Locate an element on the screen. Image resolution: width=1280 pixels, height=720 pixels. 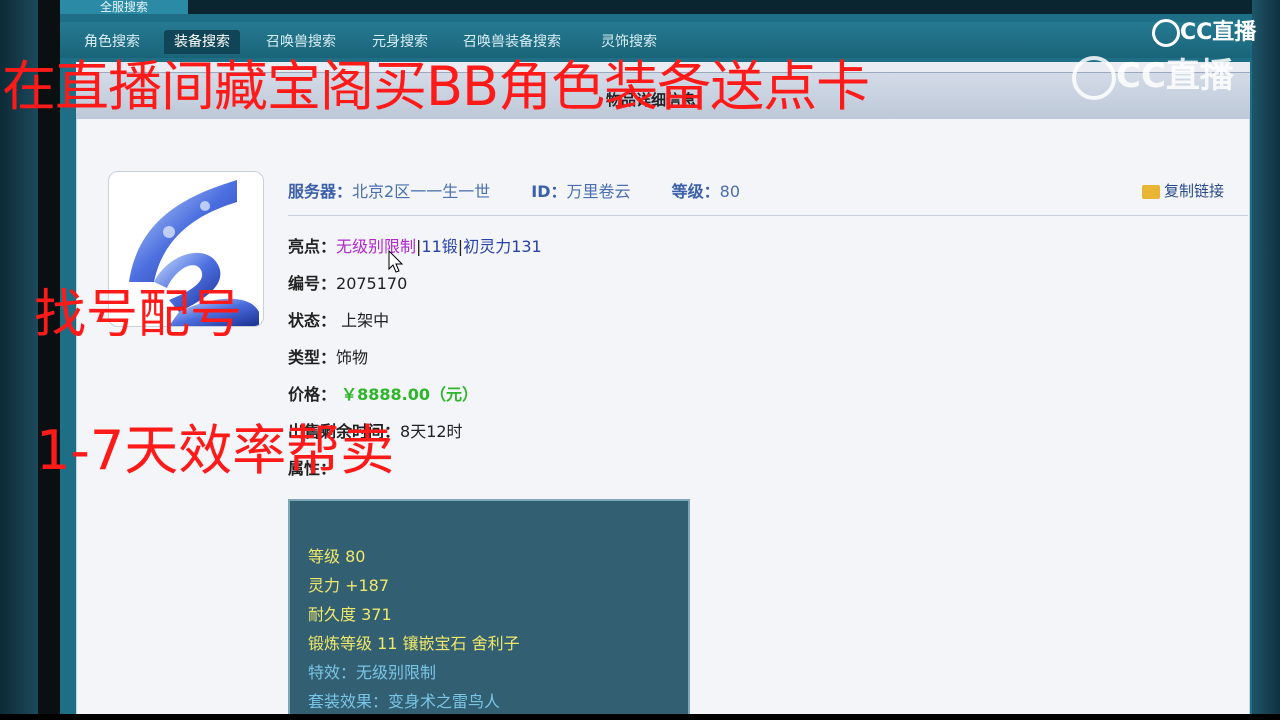
right-background-strip is located at coordinates (1266, 360).